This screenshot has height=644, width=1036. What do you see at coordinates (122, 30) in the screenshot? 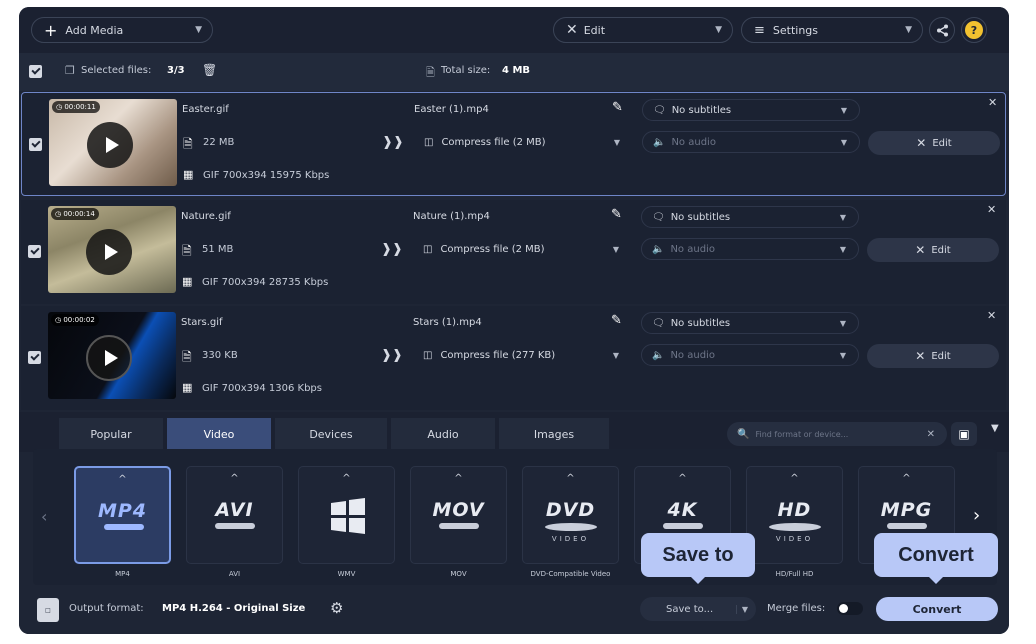
I see `add-media-button: + Add Media ▼` at bounding box center [122, 30].